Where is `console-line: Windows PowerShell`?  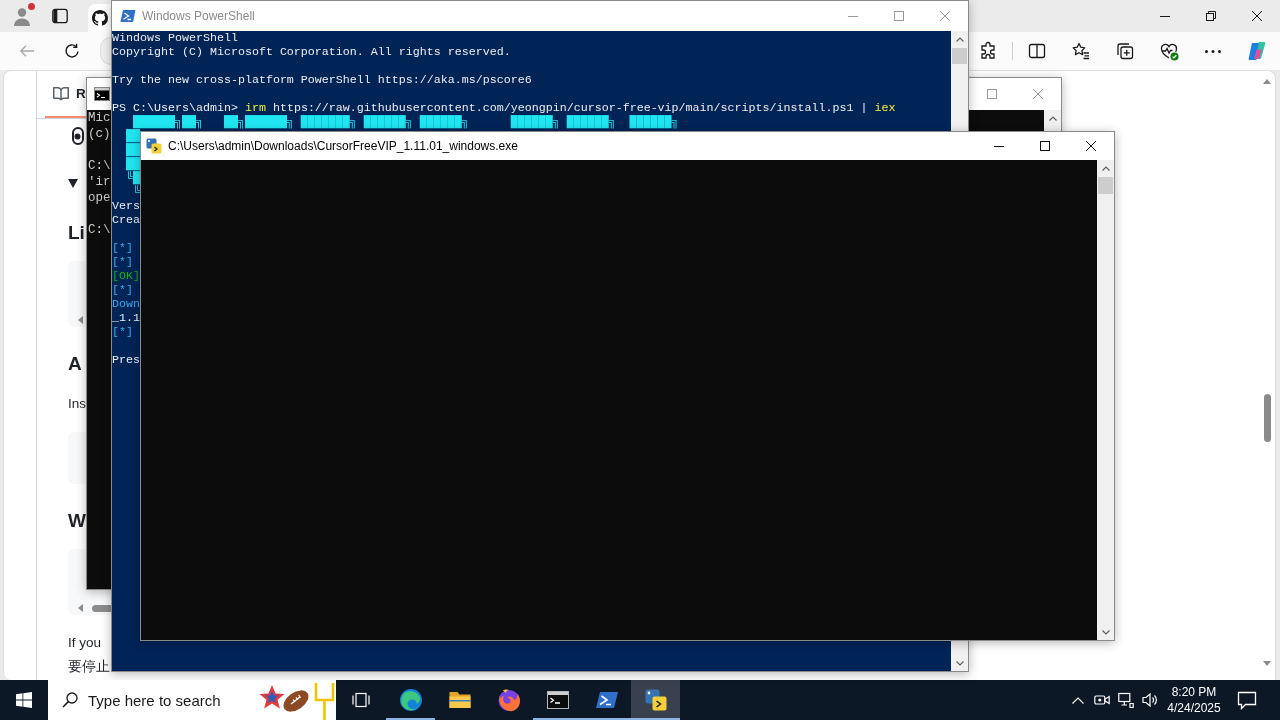 console-line: Windows PowerShell is located at coordinates (175, 38).